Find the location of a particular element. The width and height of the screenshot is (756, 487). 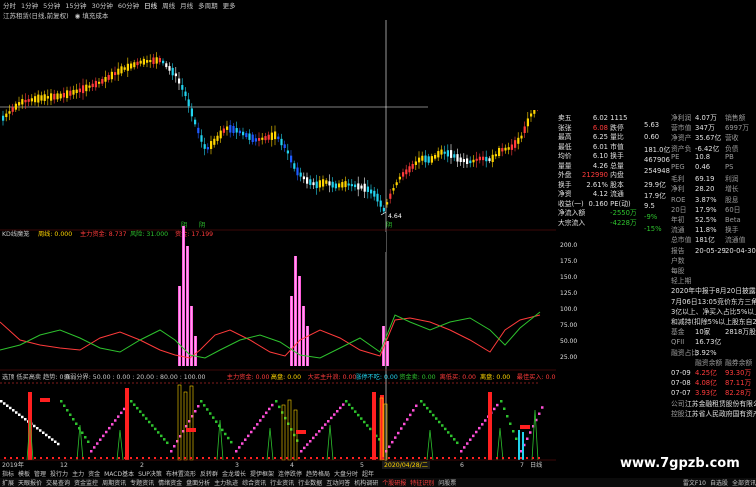

indicator-tab: 布林置流形 is located at coordinates (181, 473).